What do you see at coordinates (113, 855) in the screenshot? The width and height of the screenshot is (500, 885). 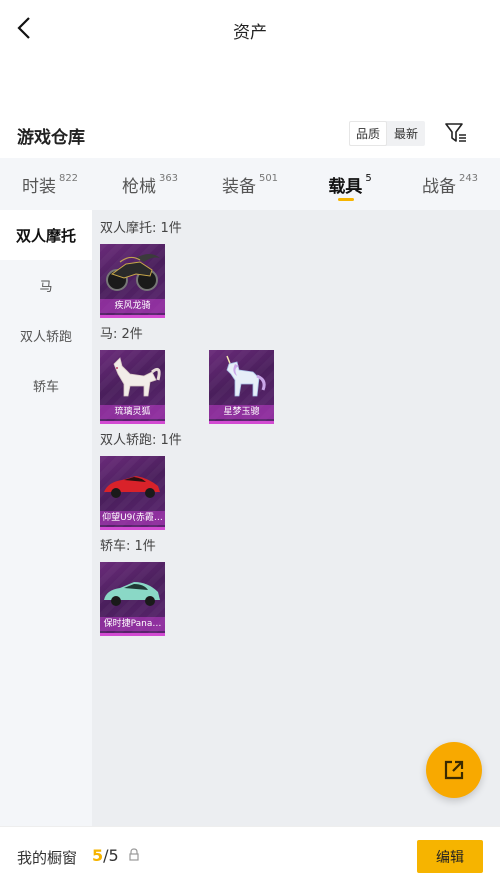 I see `showcase-count-total: 5` at bounding box center [113, 855].